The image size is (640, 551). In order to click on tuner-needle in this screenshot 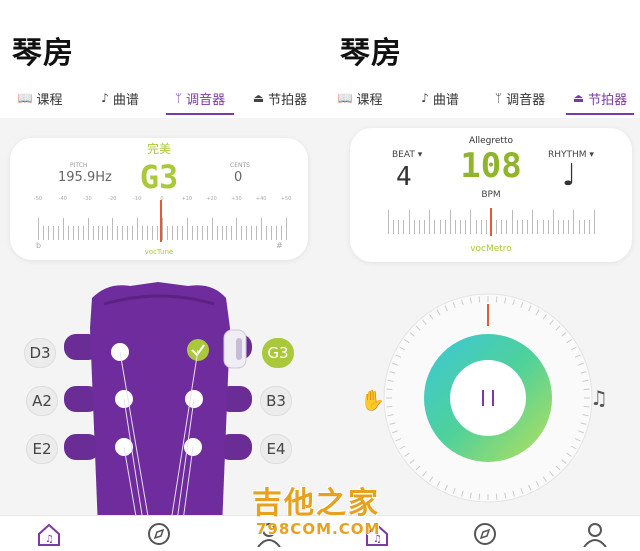, I will do `click(161, 221)`.